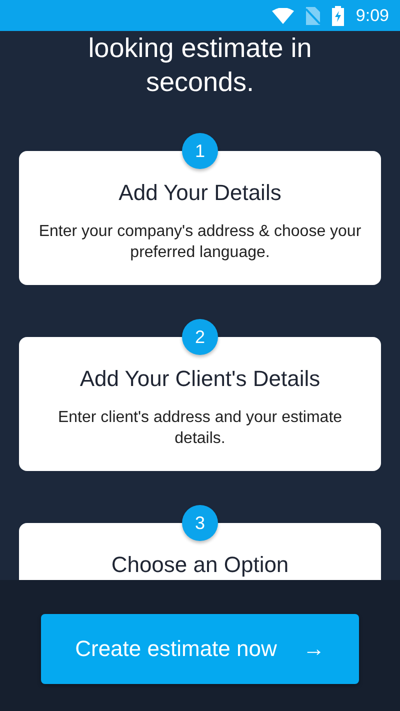 This screenshot has width=400, height=711. I want to click on wifi-icon, so click(283, 16).